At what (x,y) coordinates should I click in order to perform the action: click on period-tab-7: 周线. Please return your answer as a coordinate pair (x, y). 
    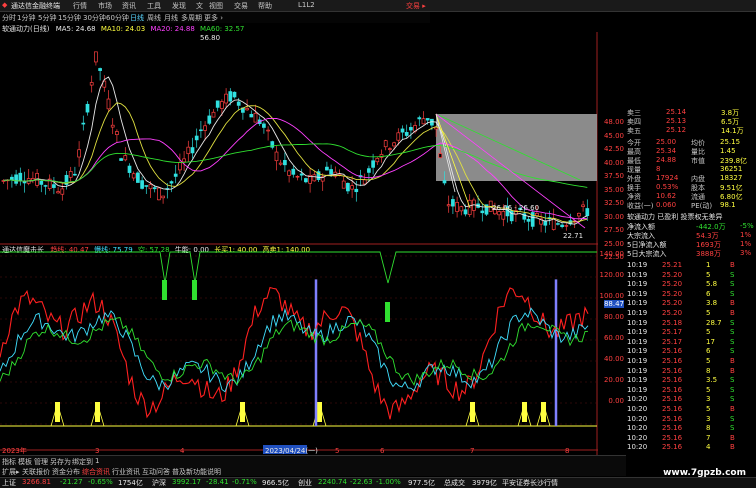
    Looking at the image, I should click on (154, 18).